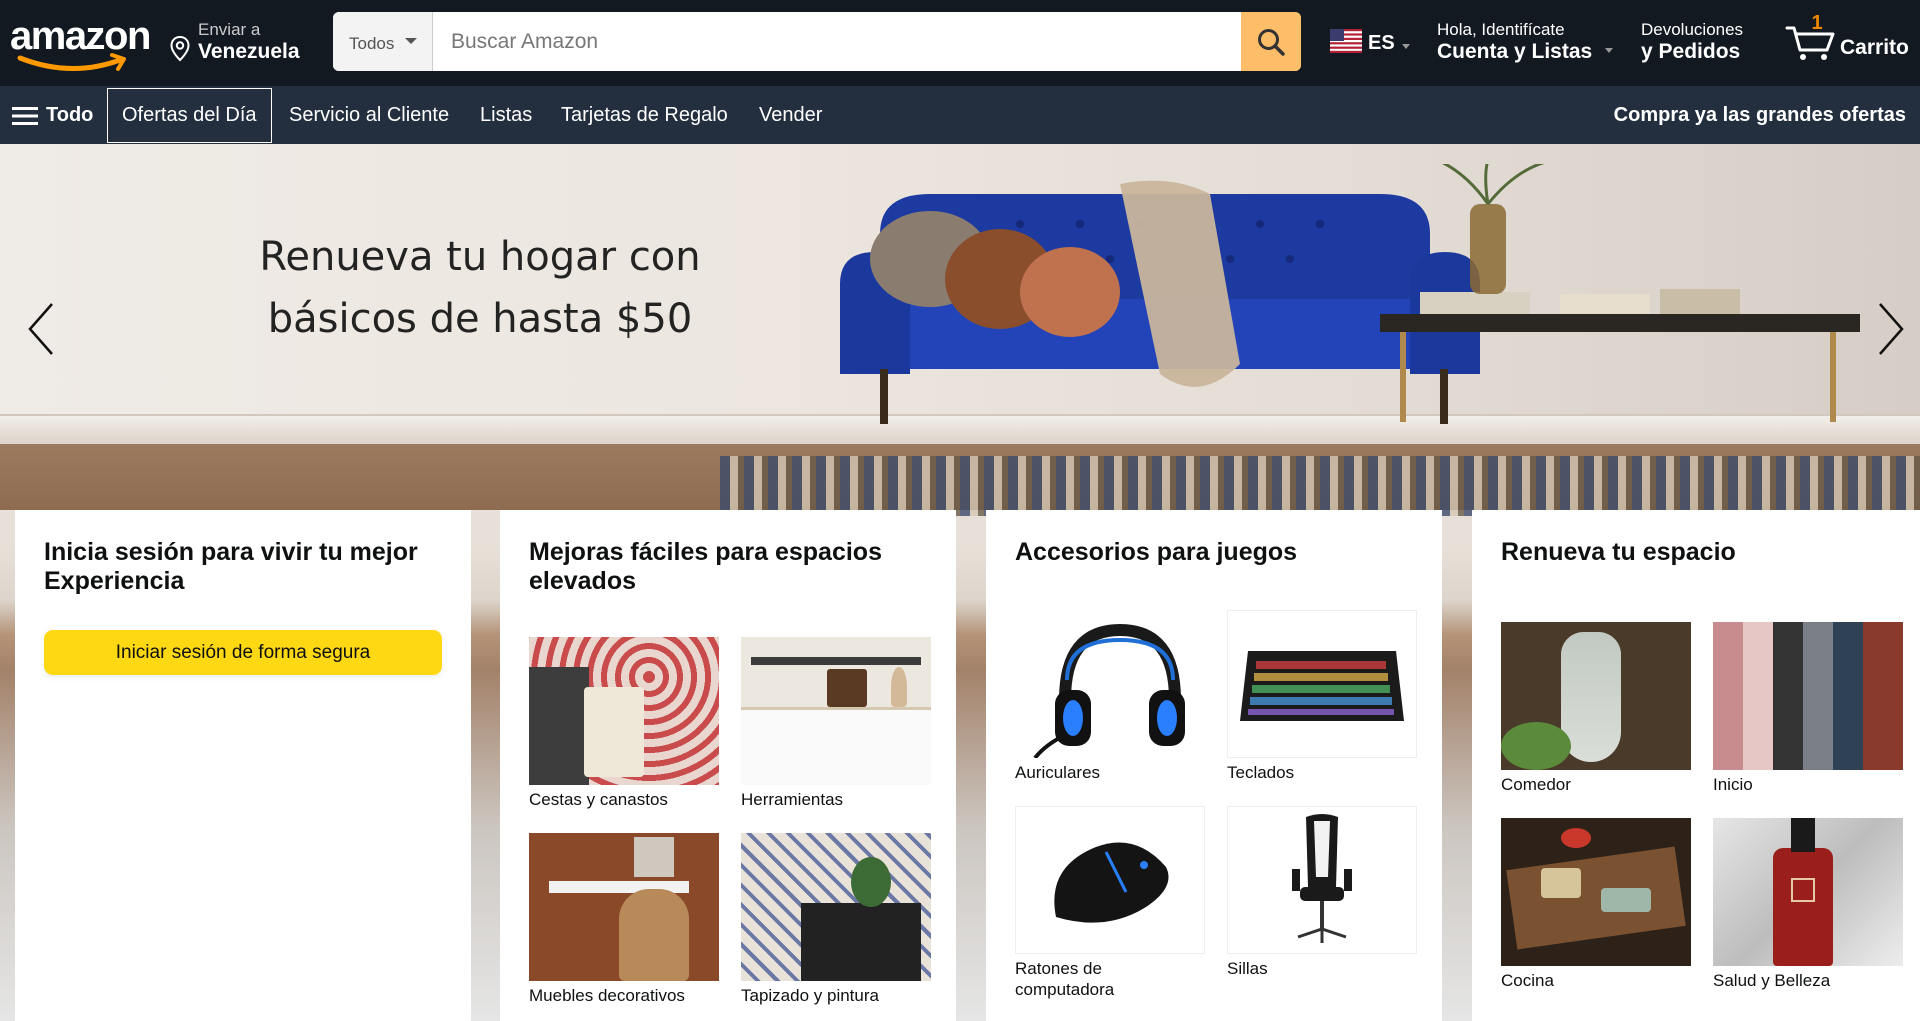 The image size is (1920, 1021). I want to click on account-lists-label: Cuenta y Listas, so click(1515, 51).